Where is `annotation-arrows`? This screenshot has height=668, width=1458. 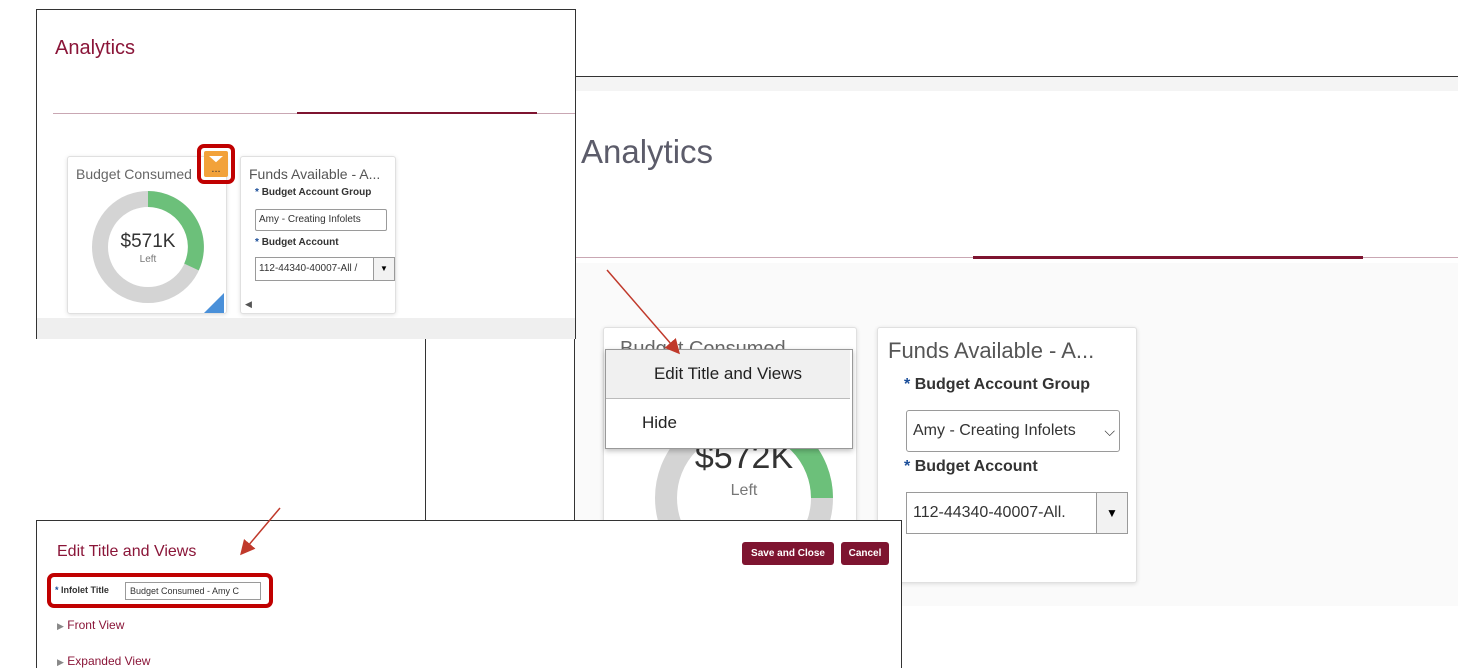 annotation-arrows is located at coordinates (460, 412).